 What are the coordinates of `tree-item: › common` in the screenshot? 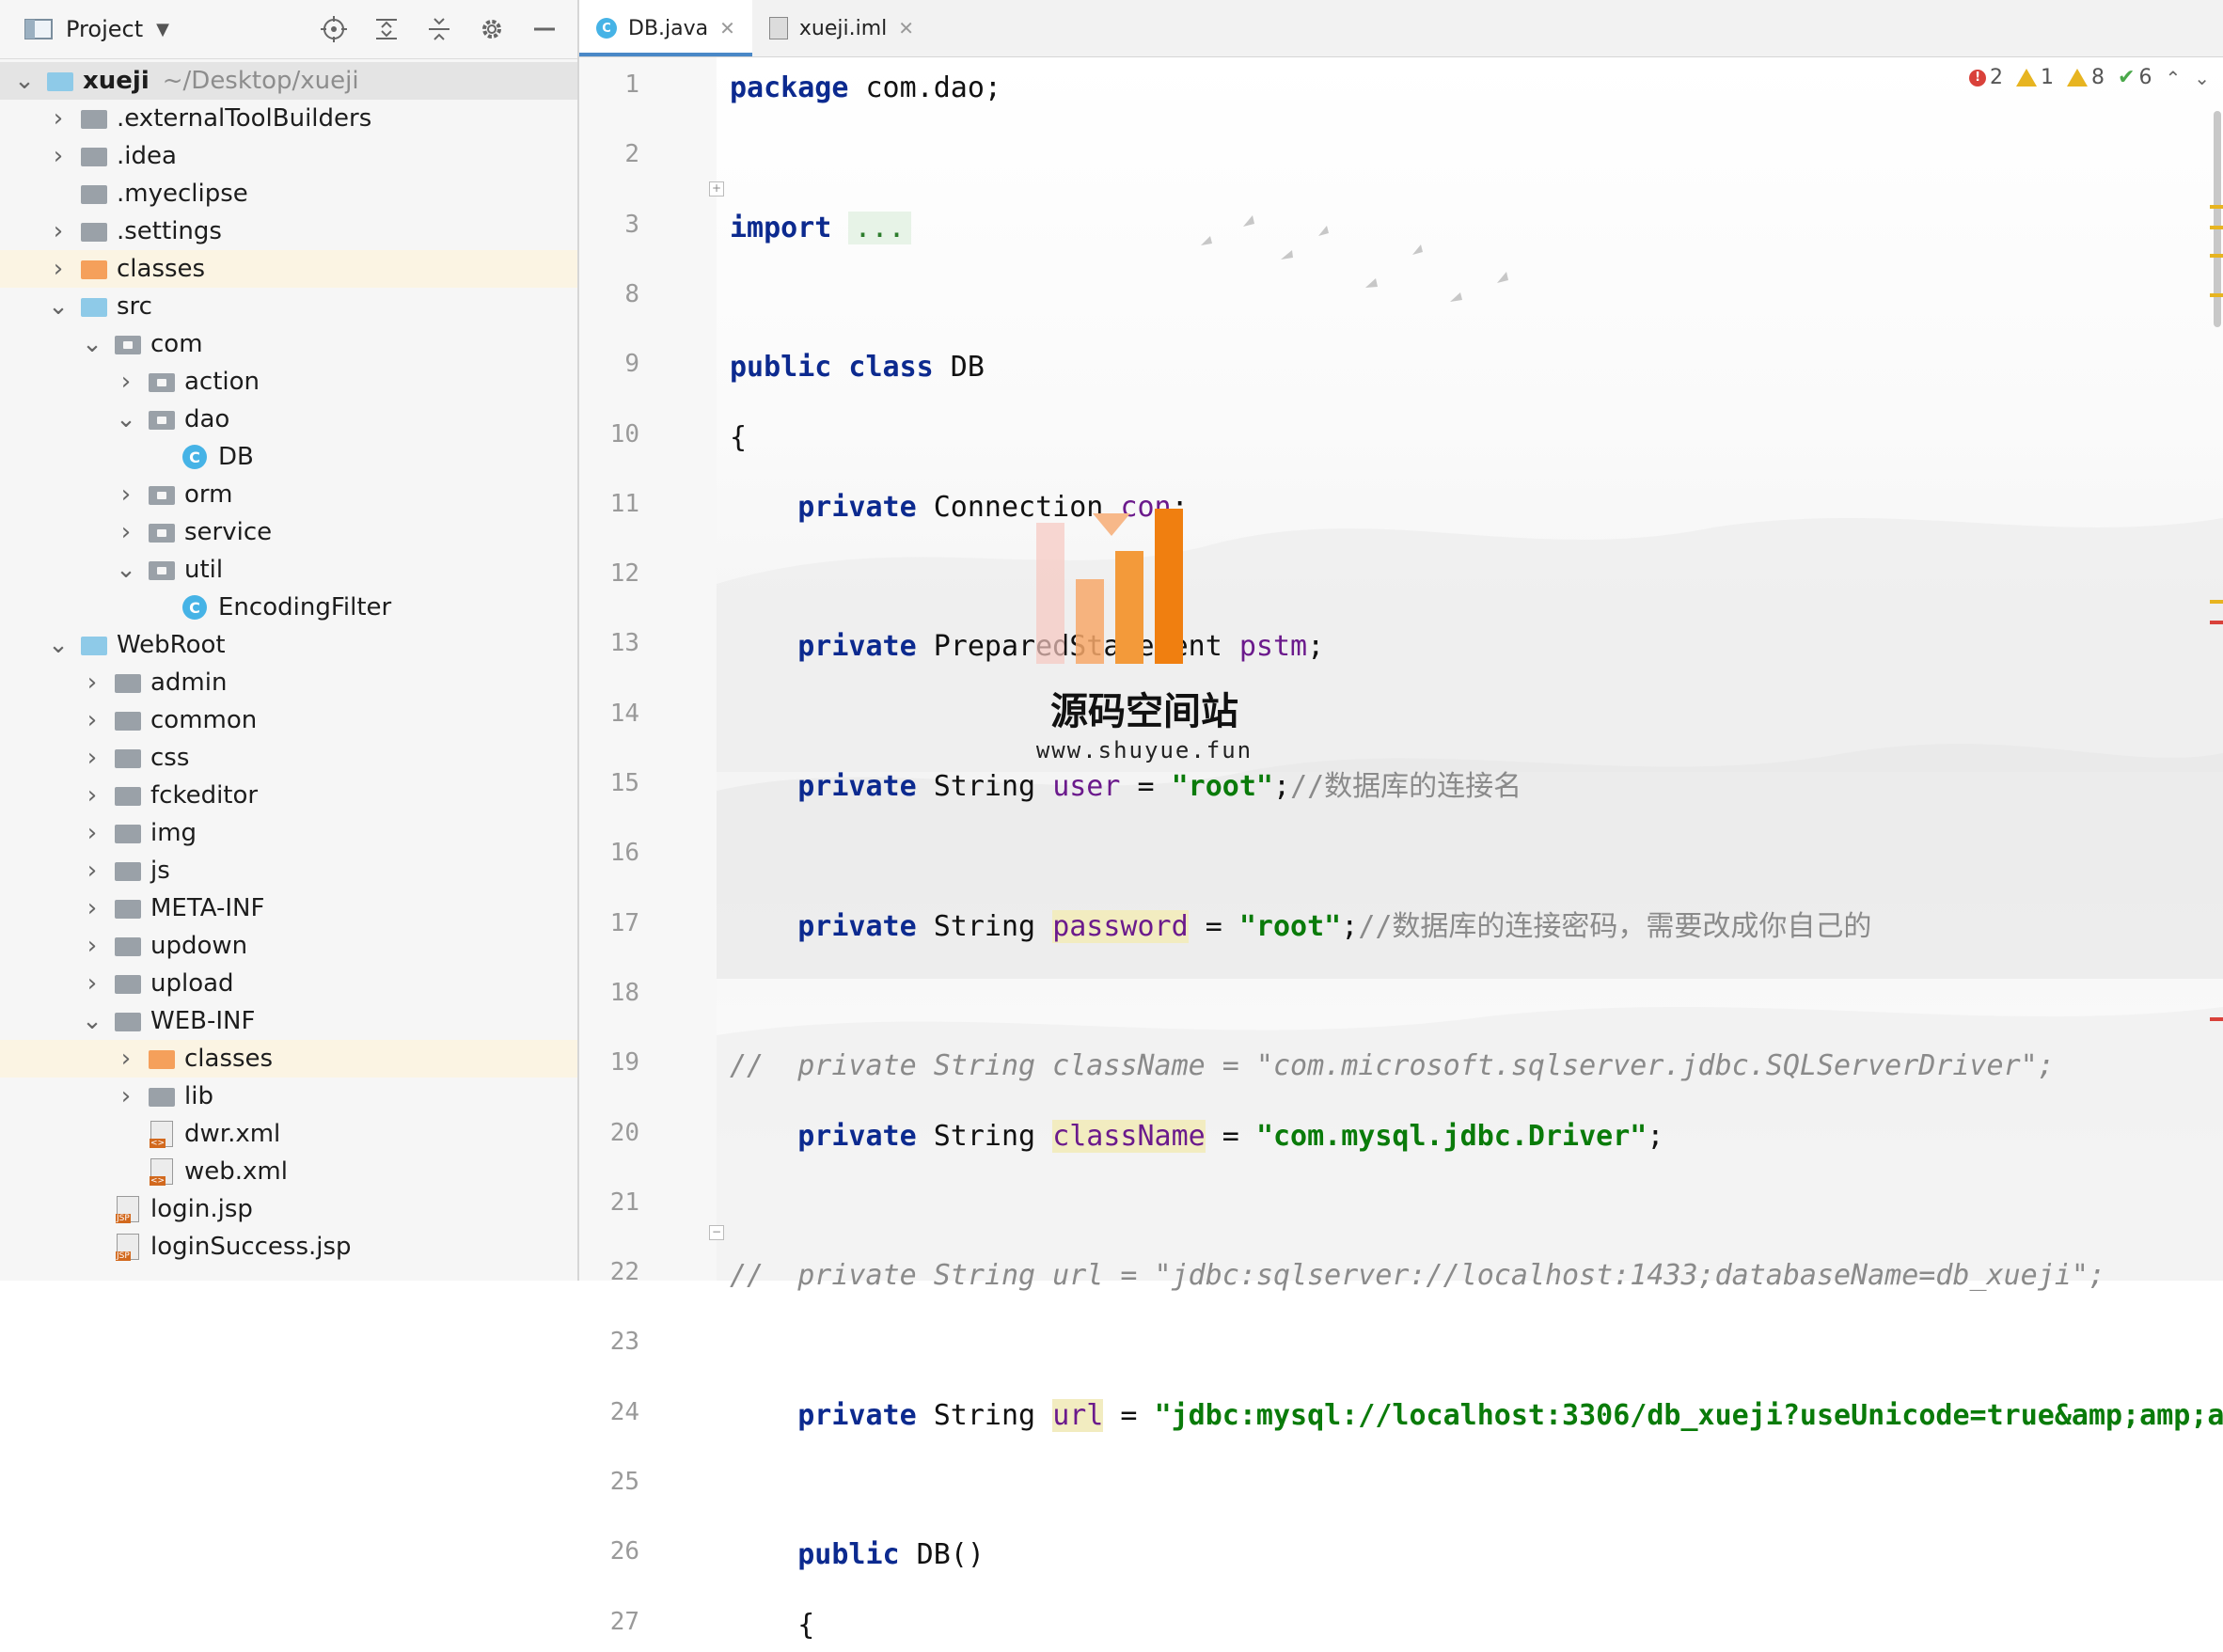 It's located at (288, 720).